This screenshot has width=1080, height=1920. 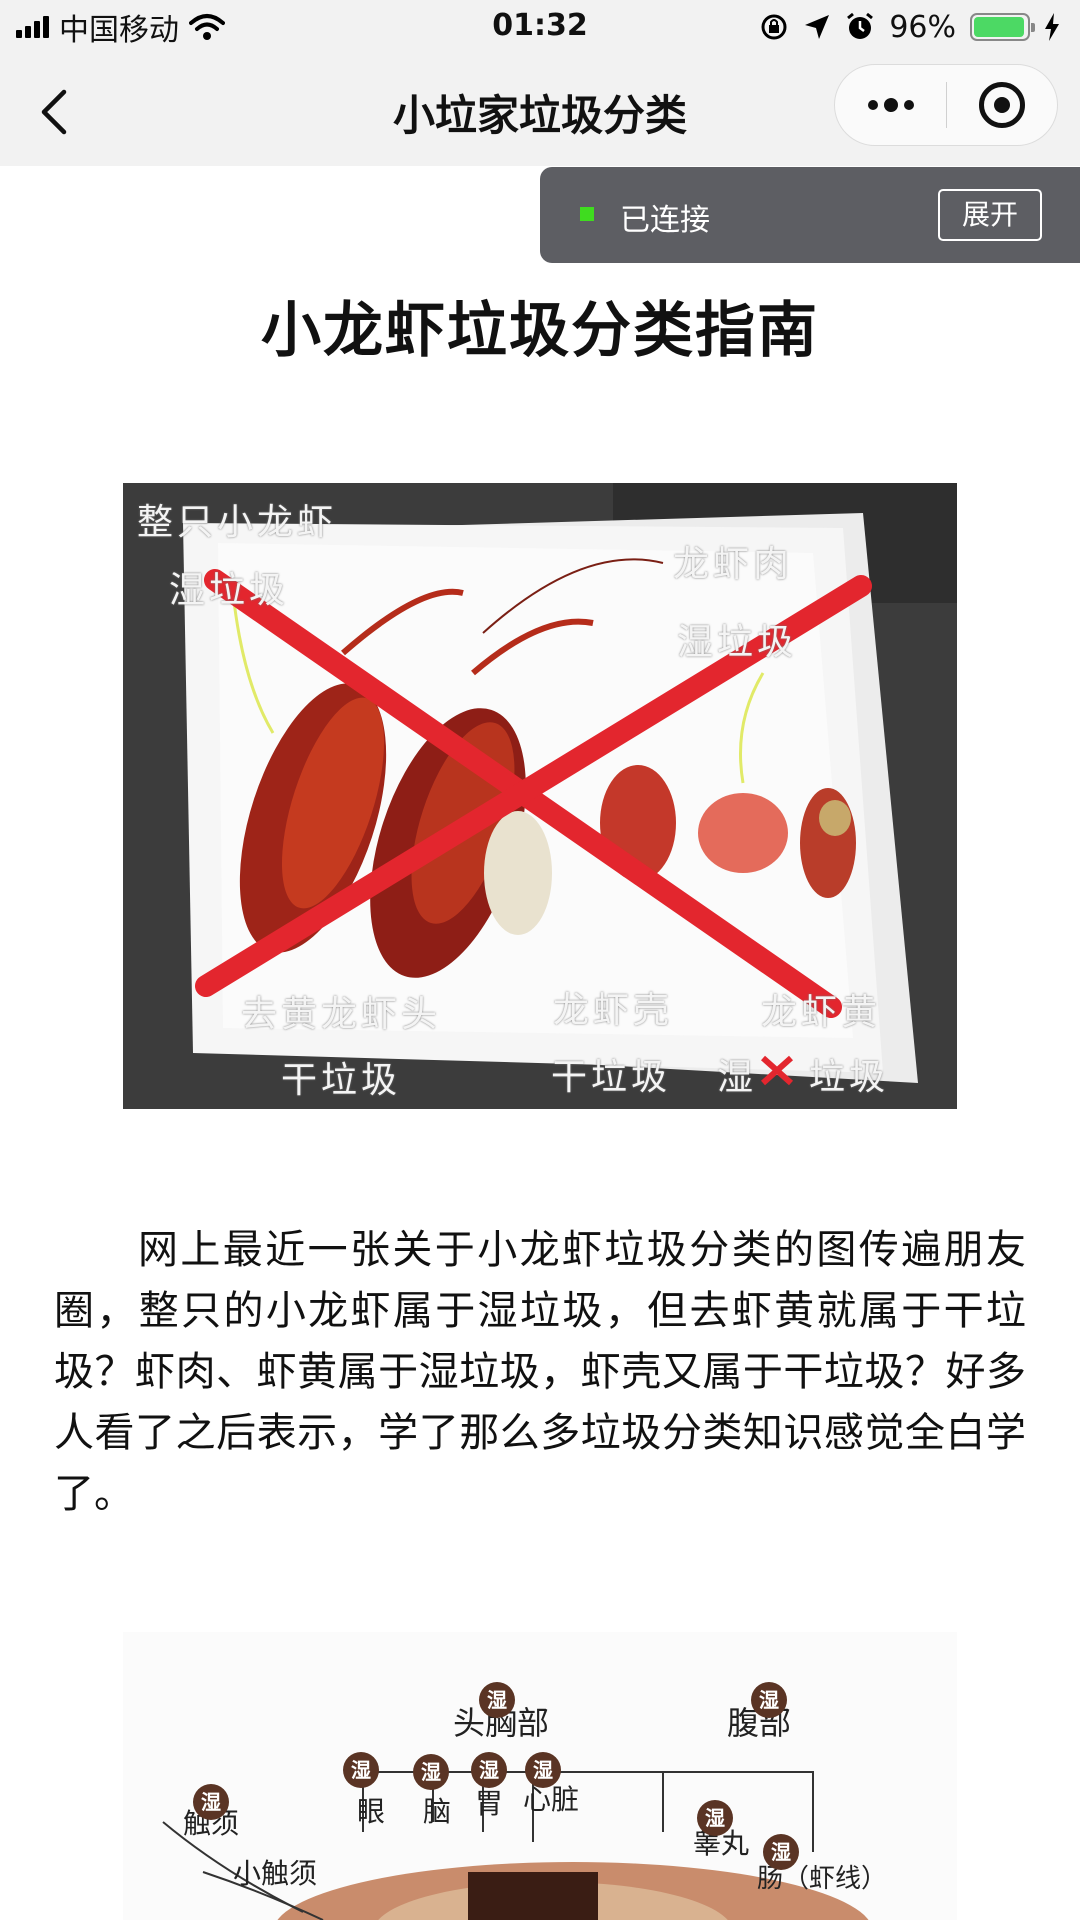 I want to click on note-roe: 龙虾黄, so click(x=821, y=1012).